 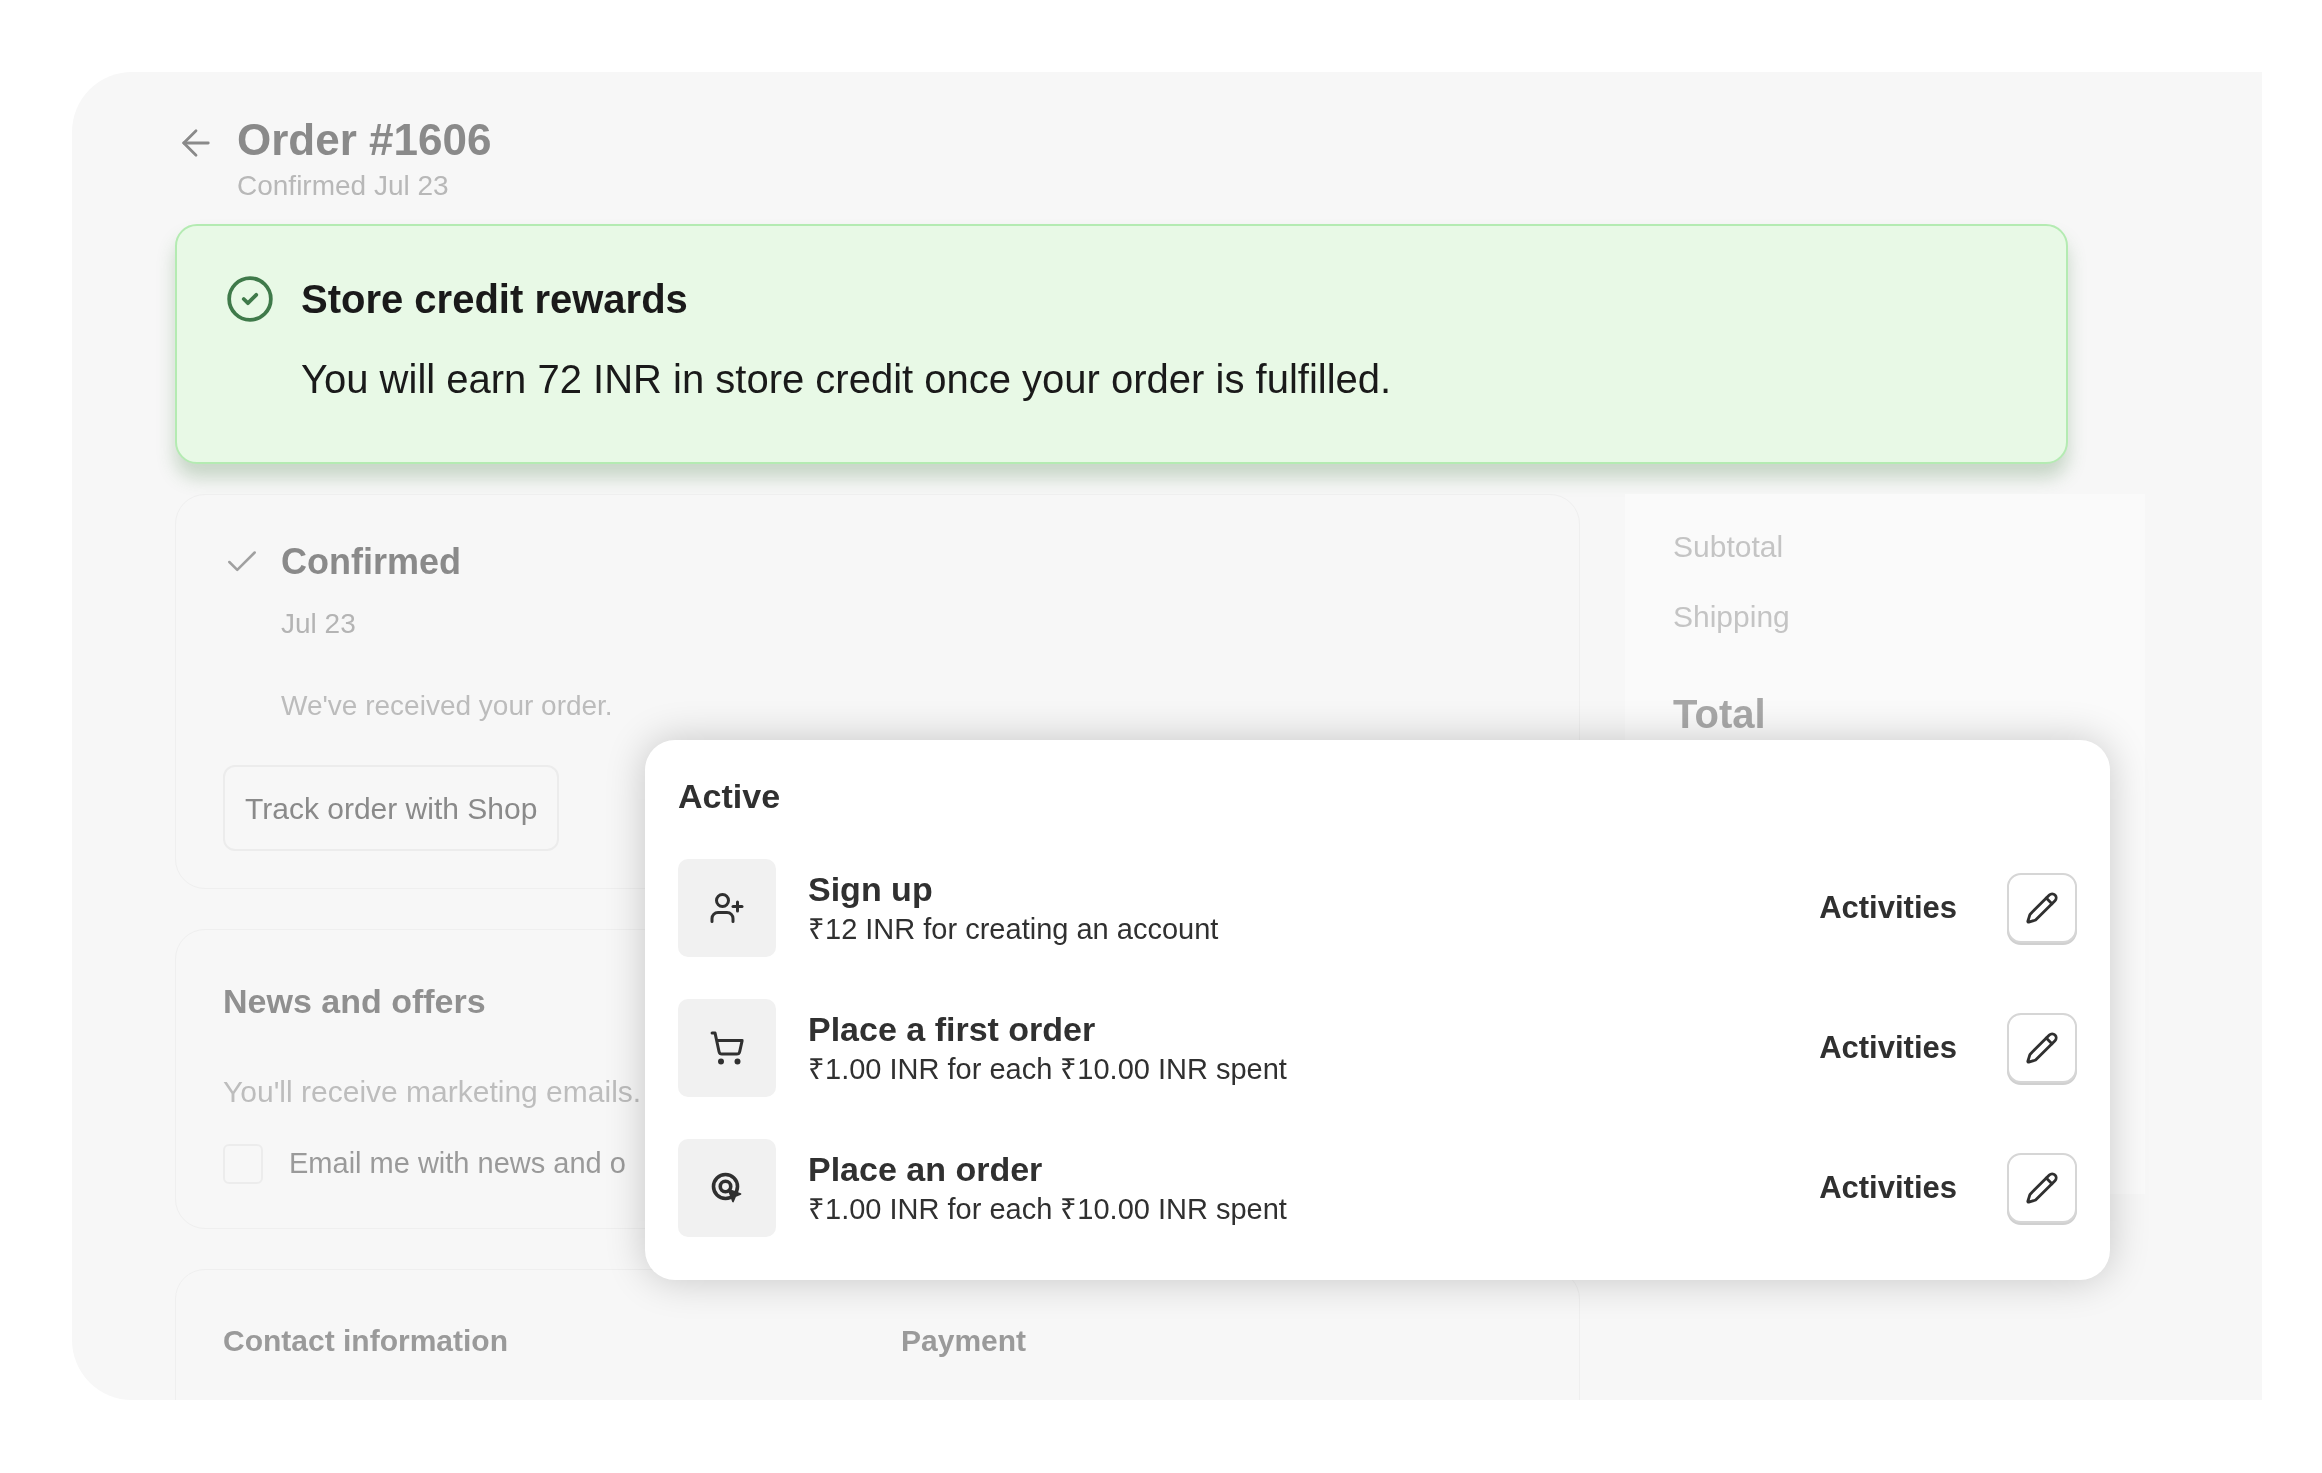 What do you see at coordinates (730, 796) in the screenshot?
I see `popup-title: Active` at bounding box center [730, 796].